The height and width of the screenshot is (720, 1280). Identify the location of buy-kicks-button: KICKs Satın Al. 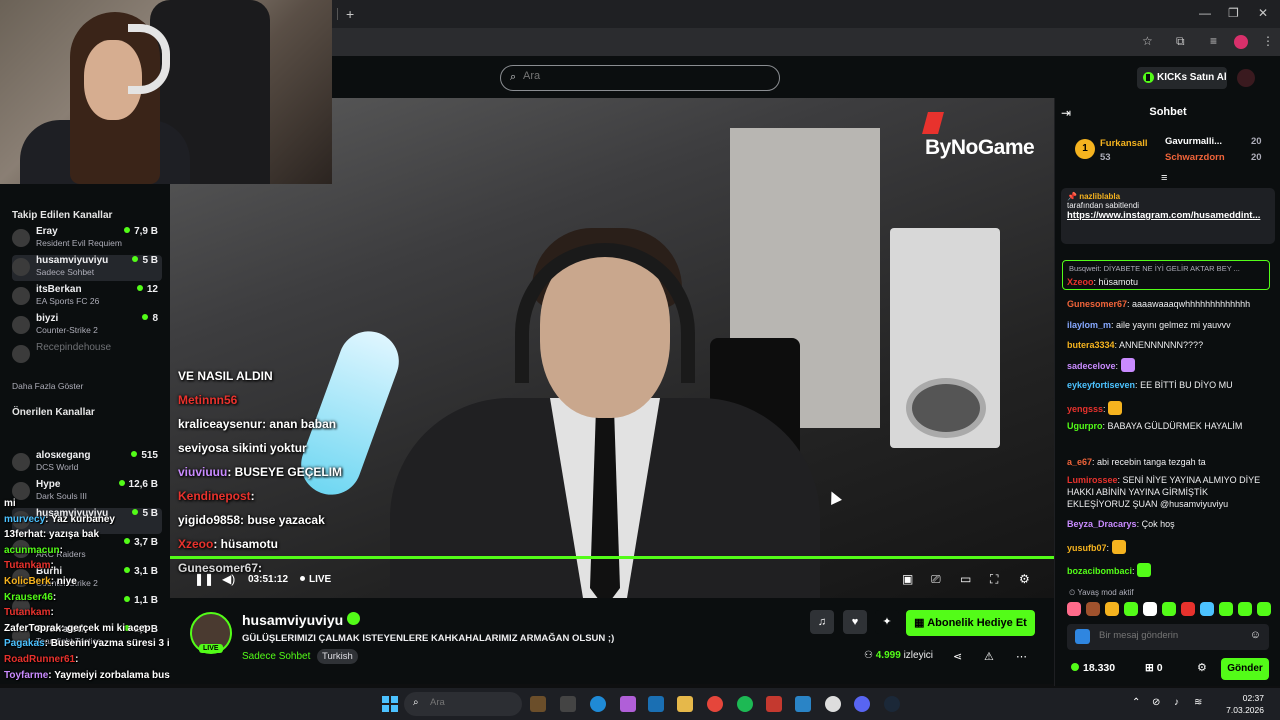
(1182, 78).